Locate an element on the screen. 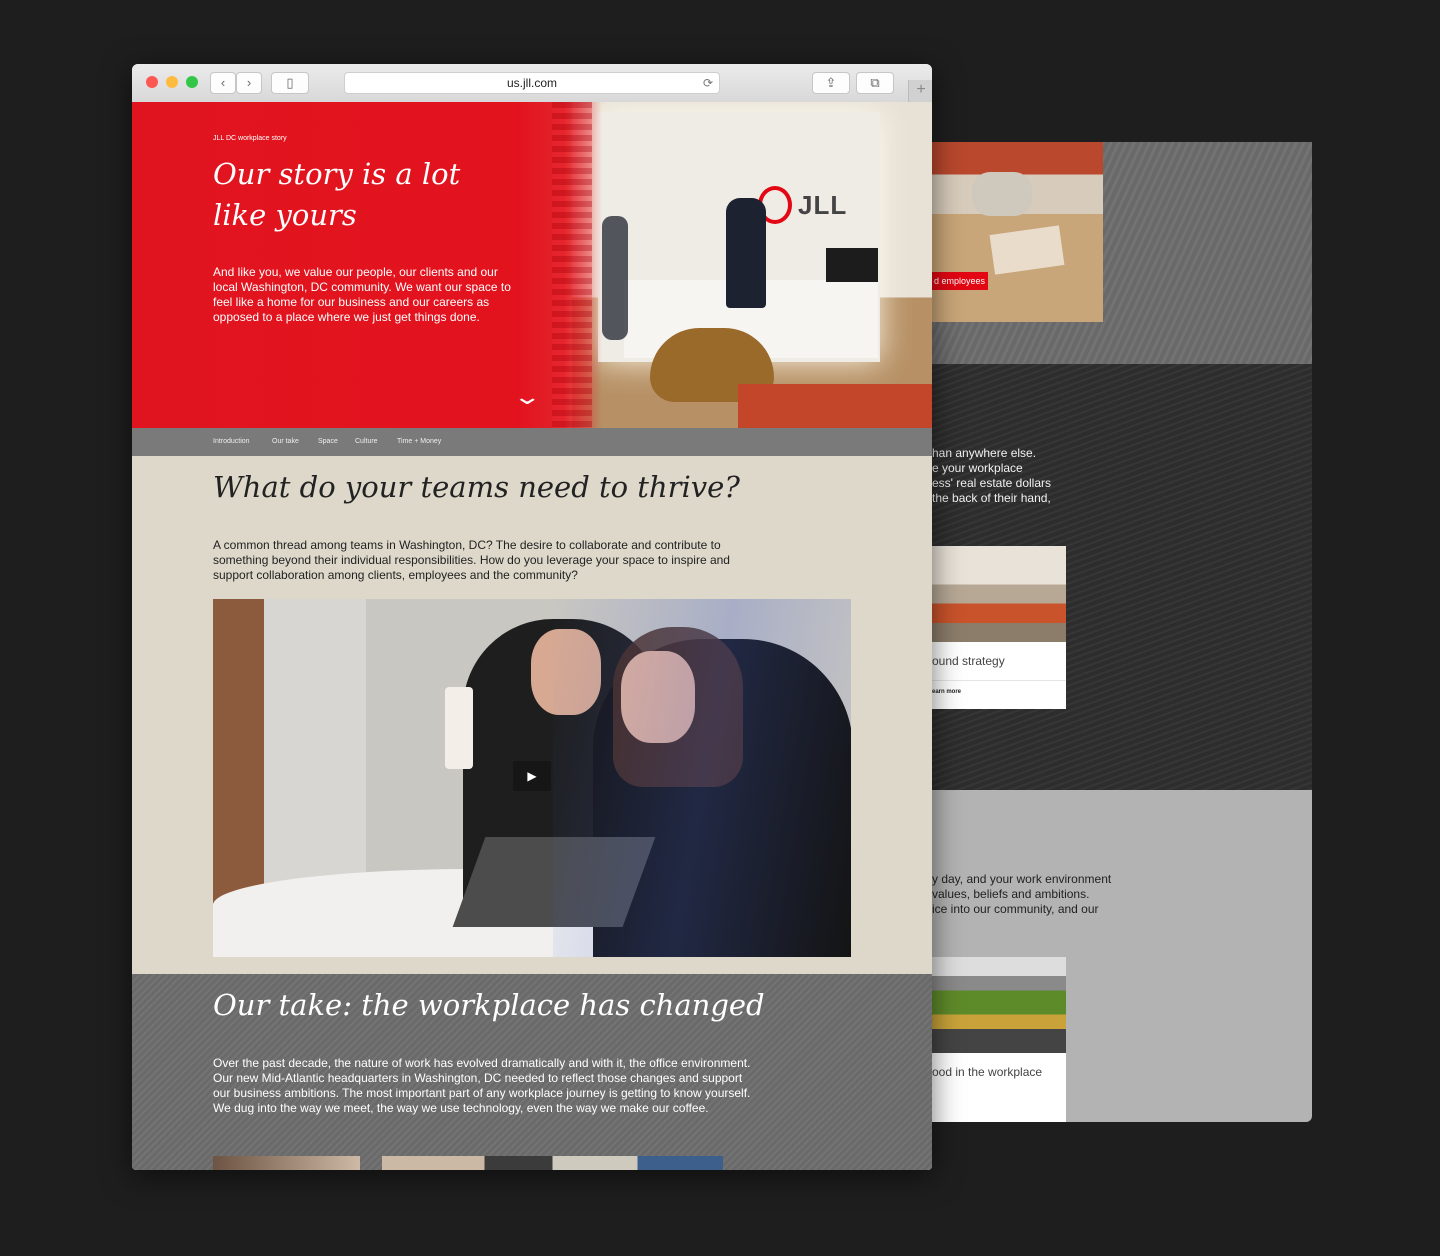  jll-logo: JLL is located at coordinates (802, 205).